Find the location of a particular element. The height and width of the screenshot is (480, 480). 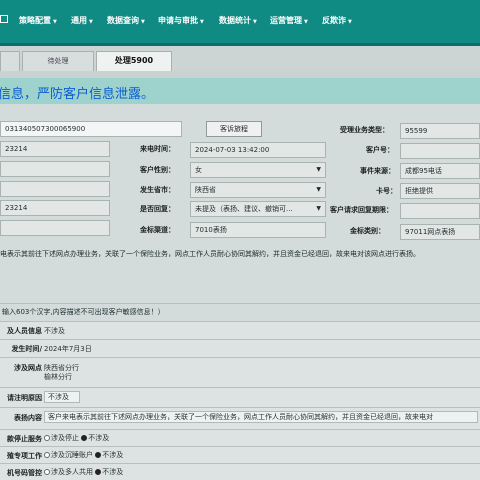

nav-item-label: 数据统计 is located at coordinates (235, 20).